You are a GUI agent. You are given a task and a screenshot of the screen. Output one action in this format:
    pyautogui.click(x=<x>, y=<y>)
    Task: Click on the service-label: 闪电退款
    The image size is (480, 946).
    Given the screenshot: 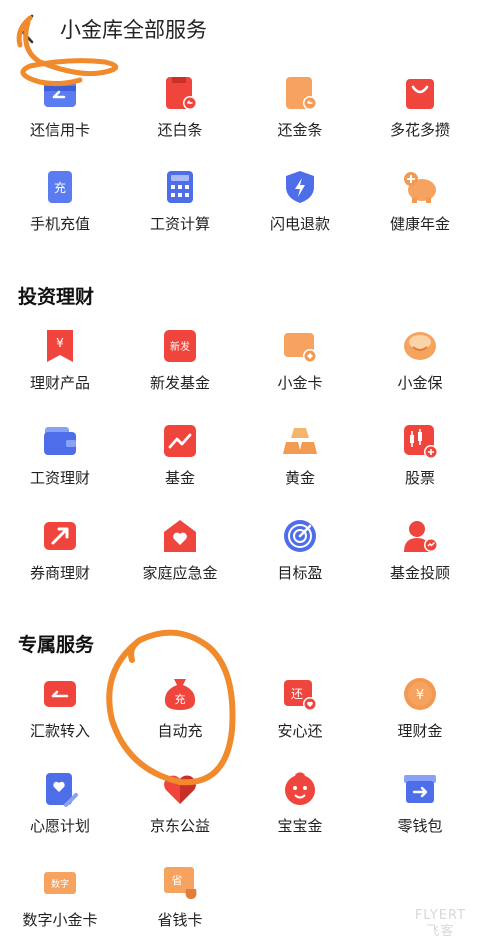 What is the action you would take?
    pyautogui.click(x=299, y=224)
    